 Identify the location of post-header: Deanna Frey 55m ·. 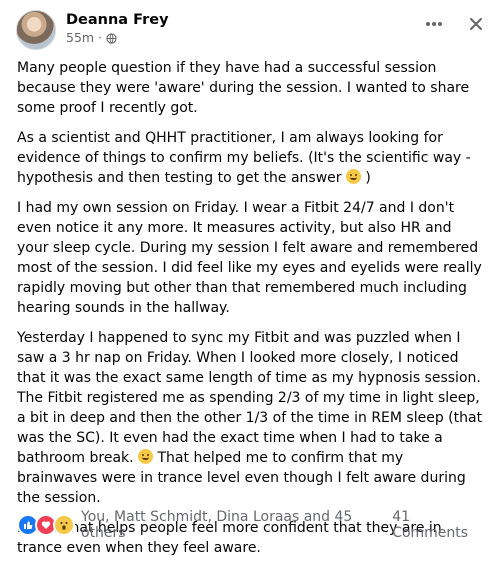
(92, 30).